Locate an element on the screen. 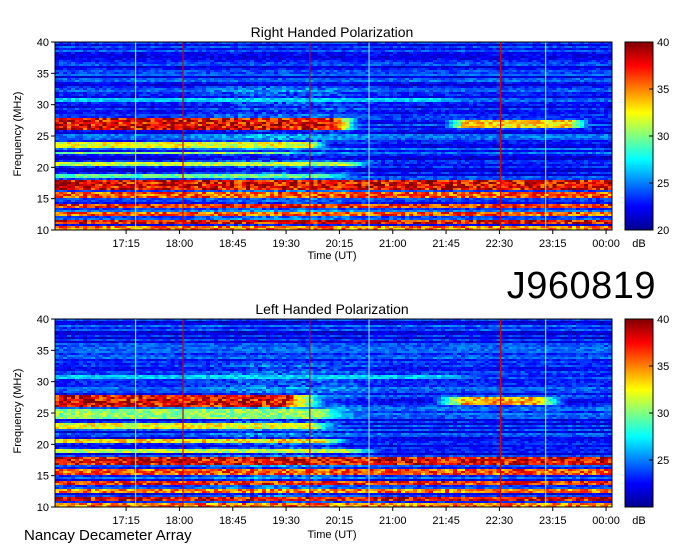 The width and height of the screenshot is (680, 552). colorbar-tick-label-lh-40: 40 is located at coordinates (663, 320).